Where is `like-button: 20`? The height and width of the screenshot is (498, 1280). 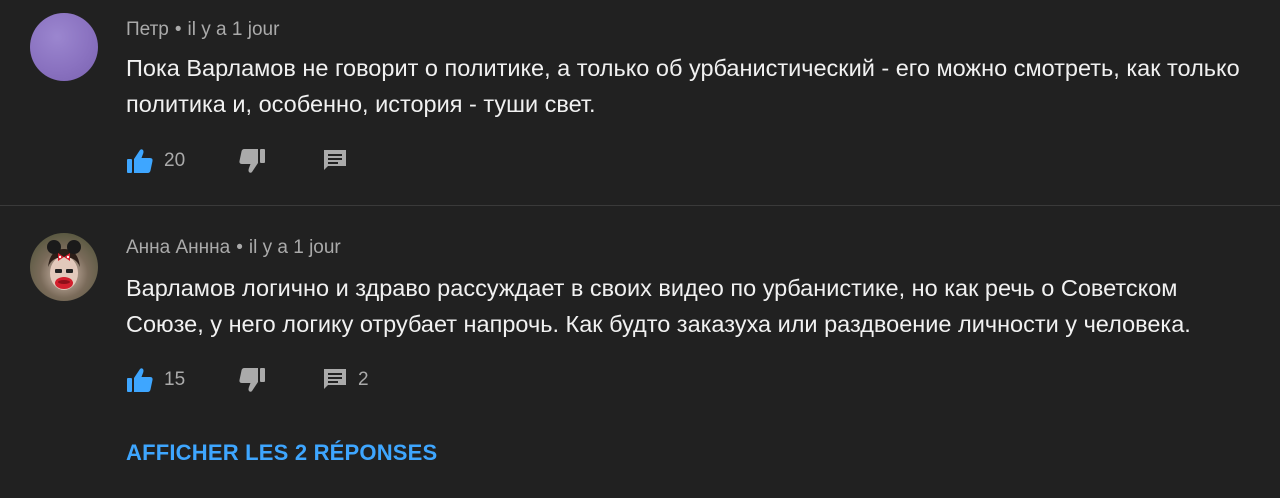
like-button: 20 is located at coordinates (182, 161).